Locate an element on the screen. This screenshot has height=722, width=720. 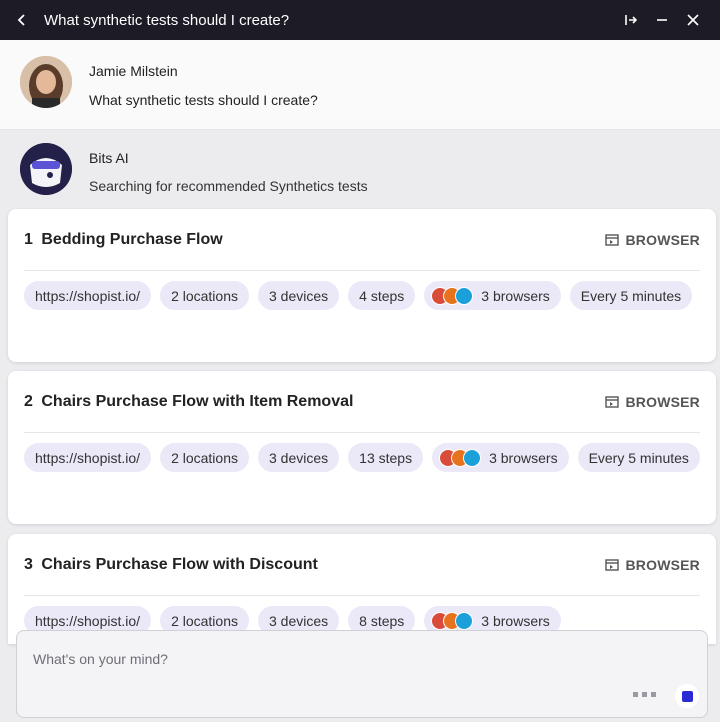
chevron-left-icon is located at coordinates (21, 20).